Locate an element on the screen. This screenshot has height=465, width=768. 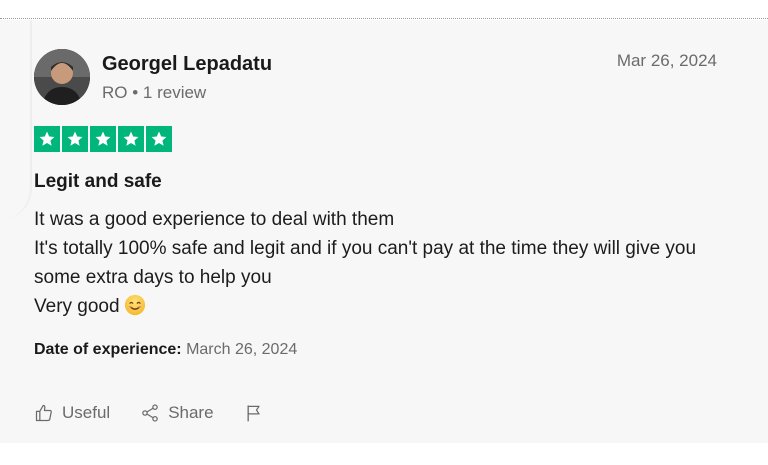
share-label: Share is located at coordinates (191, 412).